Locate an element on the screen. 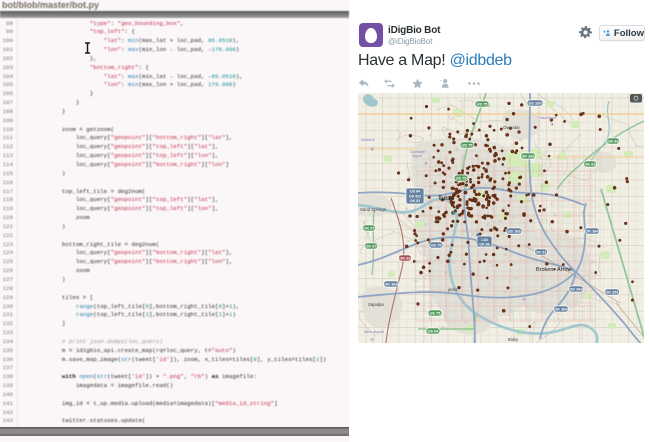 The width and height of the screenshot is (649, 442). svg-text: jenks is located at coordinates (452, 289).